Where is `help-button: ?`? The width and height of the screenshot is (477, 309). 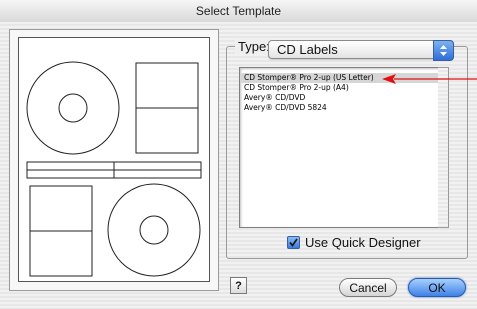 help-button: ? is located at coordinates (238, 285).